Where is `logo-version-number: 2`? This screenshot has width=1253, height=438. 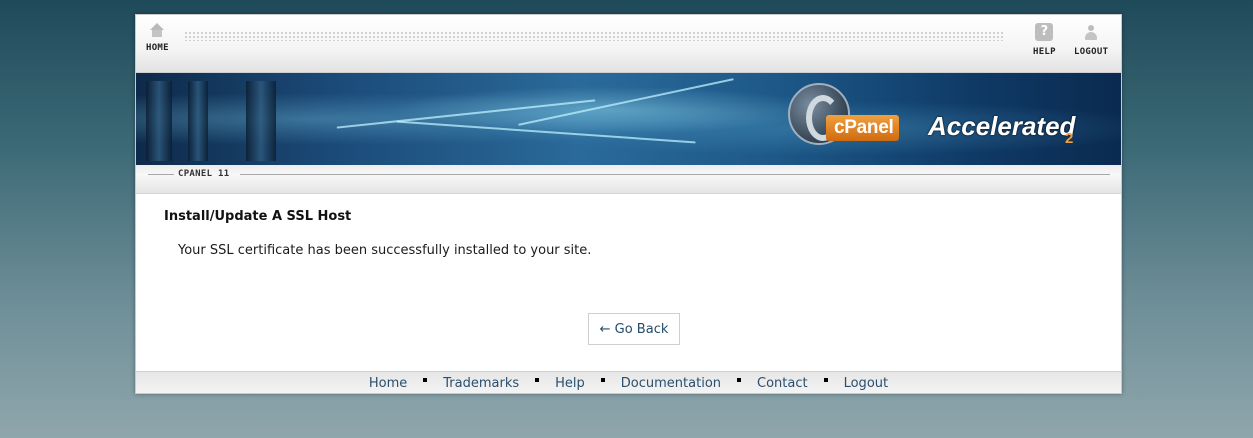 logo-version-number: 2 is located at coordinates (1069, 138).